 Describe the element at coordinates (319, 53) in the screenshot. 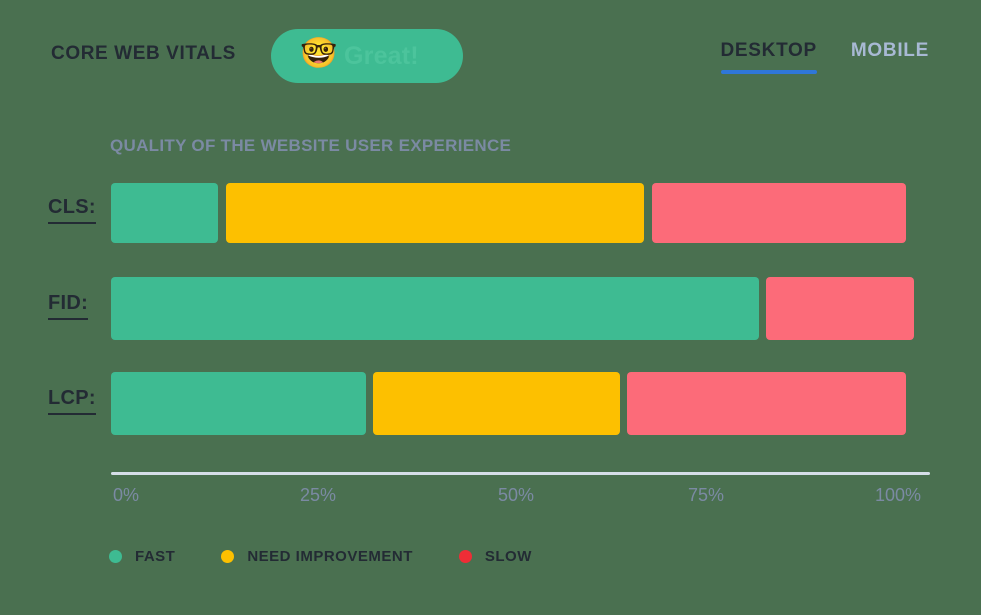

I see `nerd-face-emoji: 🤓` at that location.